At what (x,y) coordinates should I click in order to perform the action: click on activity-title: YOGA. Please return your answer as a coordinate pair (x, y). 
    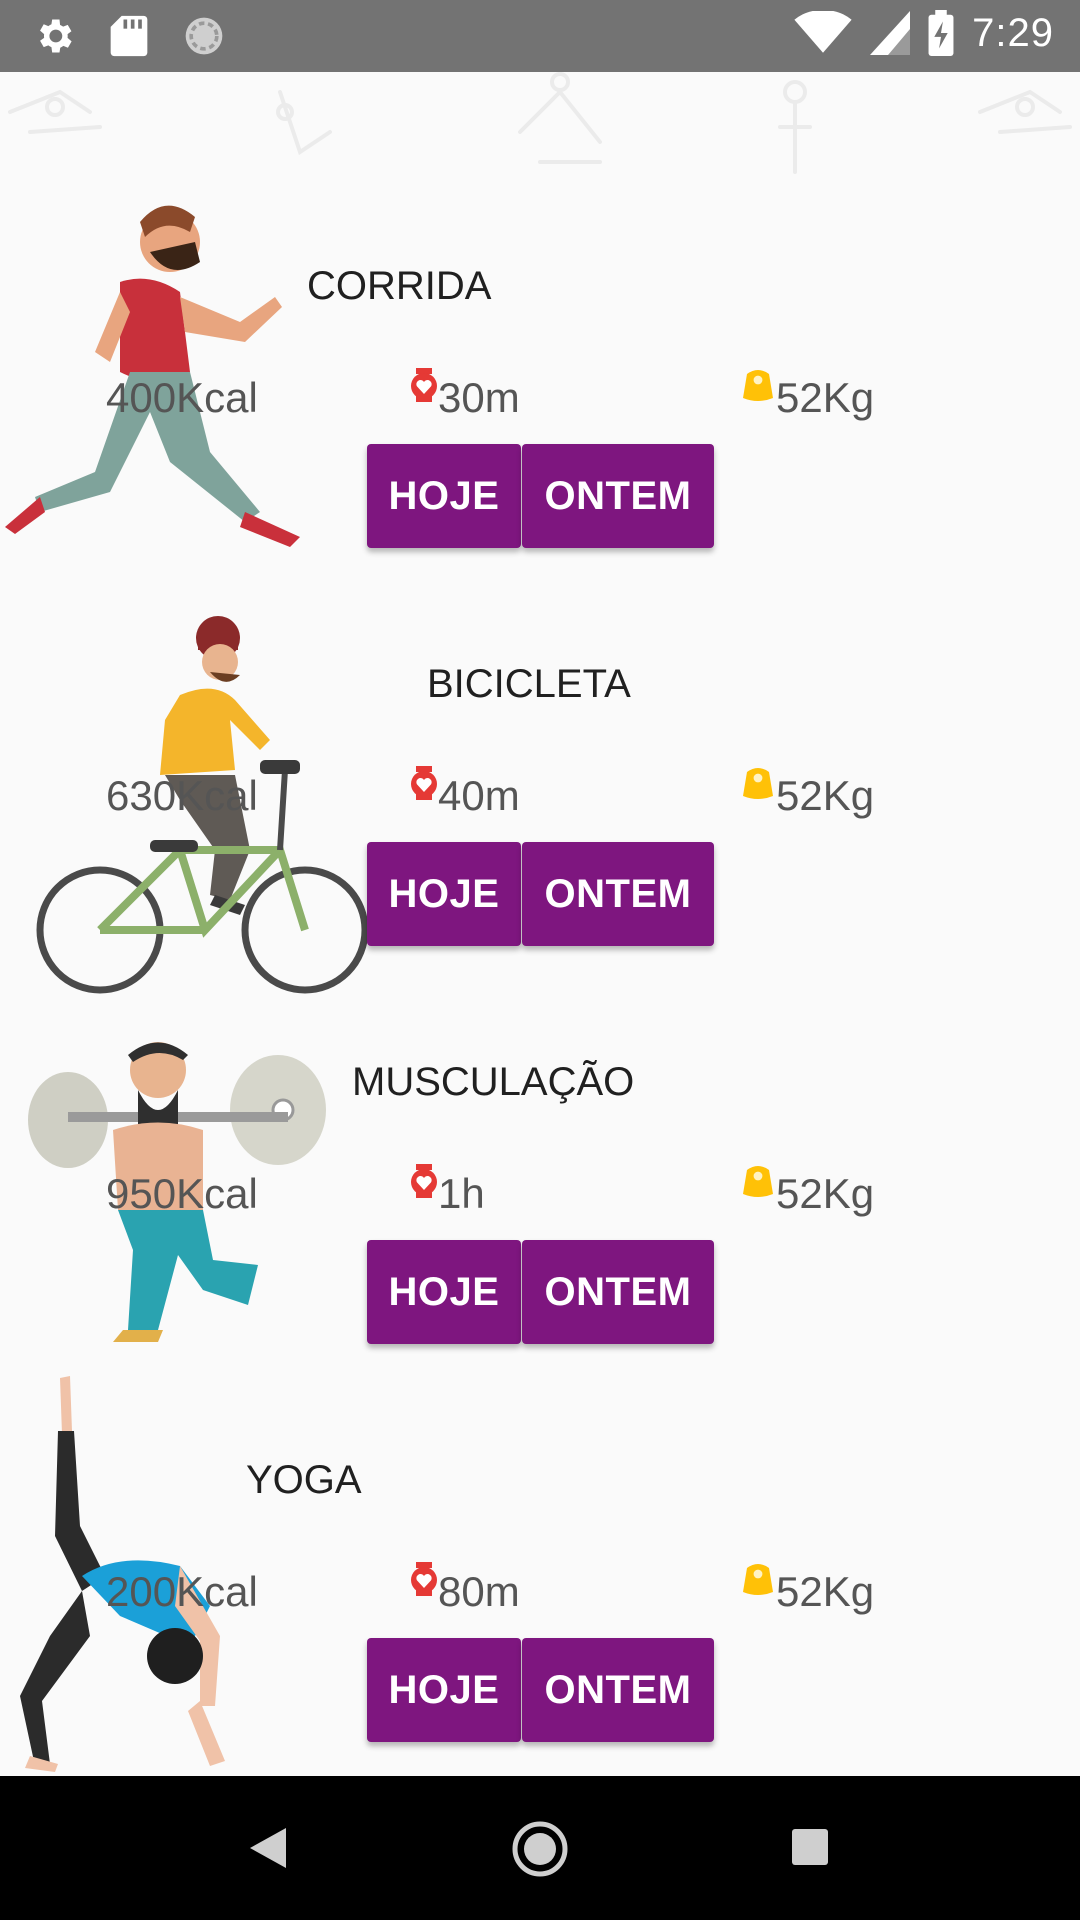
    Looking at the image, I should click on (304, 1480).